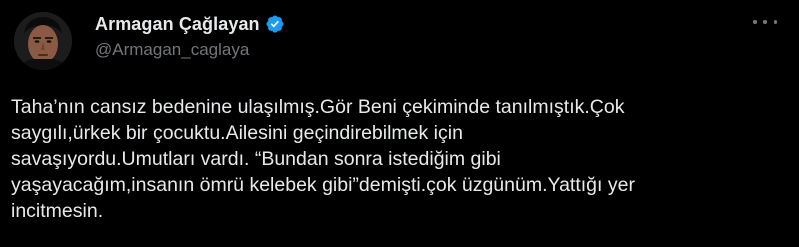 The width and height of the screenshot is (799, 247). Describe the element at coordinates (190, 50) in the screenshot. I see `user-handle: @Armagan_caglaya` at that location.